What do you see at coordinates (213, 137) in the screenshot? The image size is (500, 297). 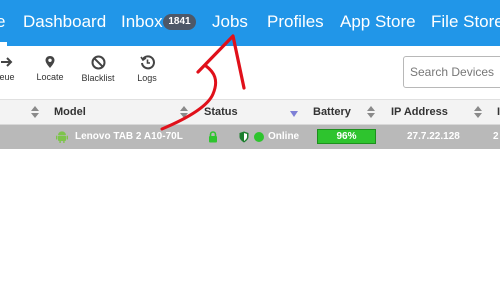 I see `lock-icon` at bounding box center [213, 137].